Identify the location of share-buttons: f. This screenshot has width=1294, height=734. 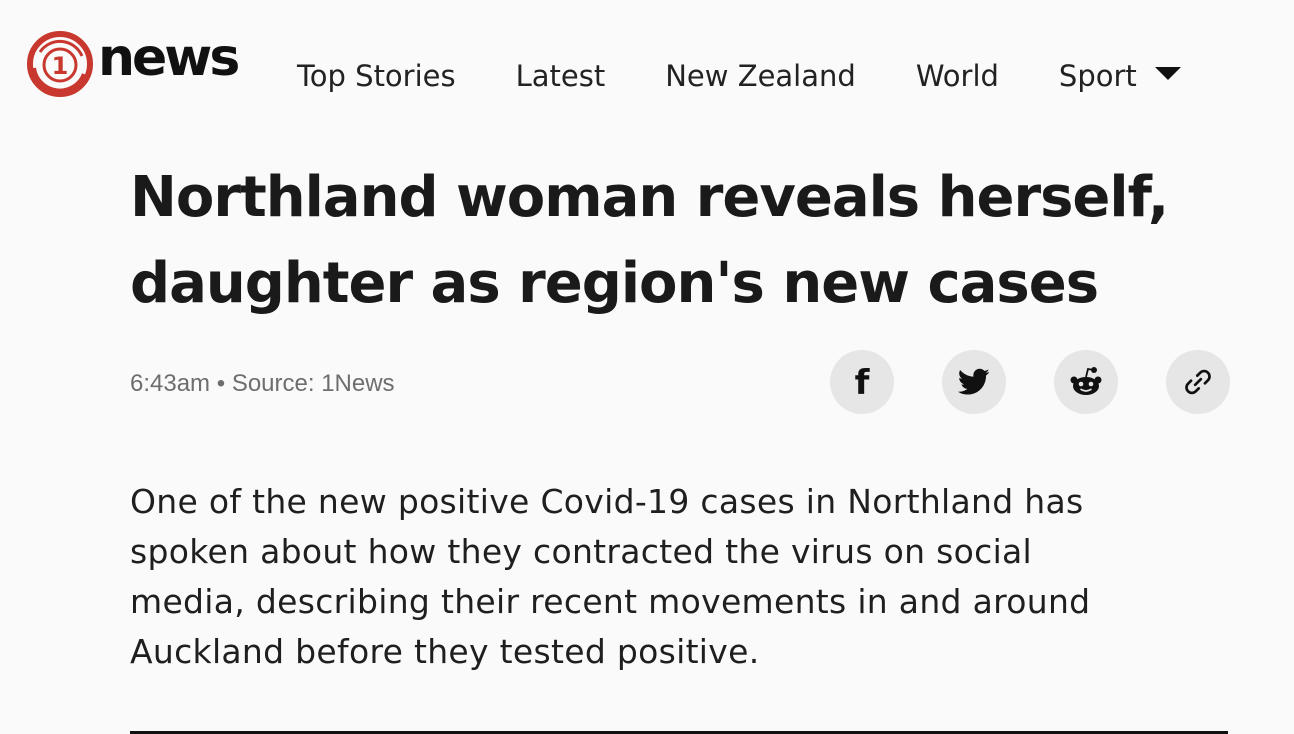
(1030, 382).